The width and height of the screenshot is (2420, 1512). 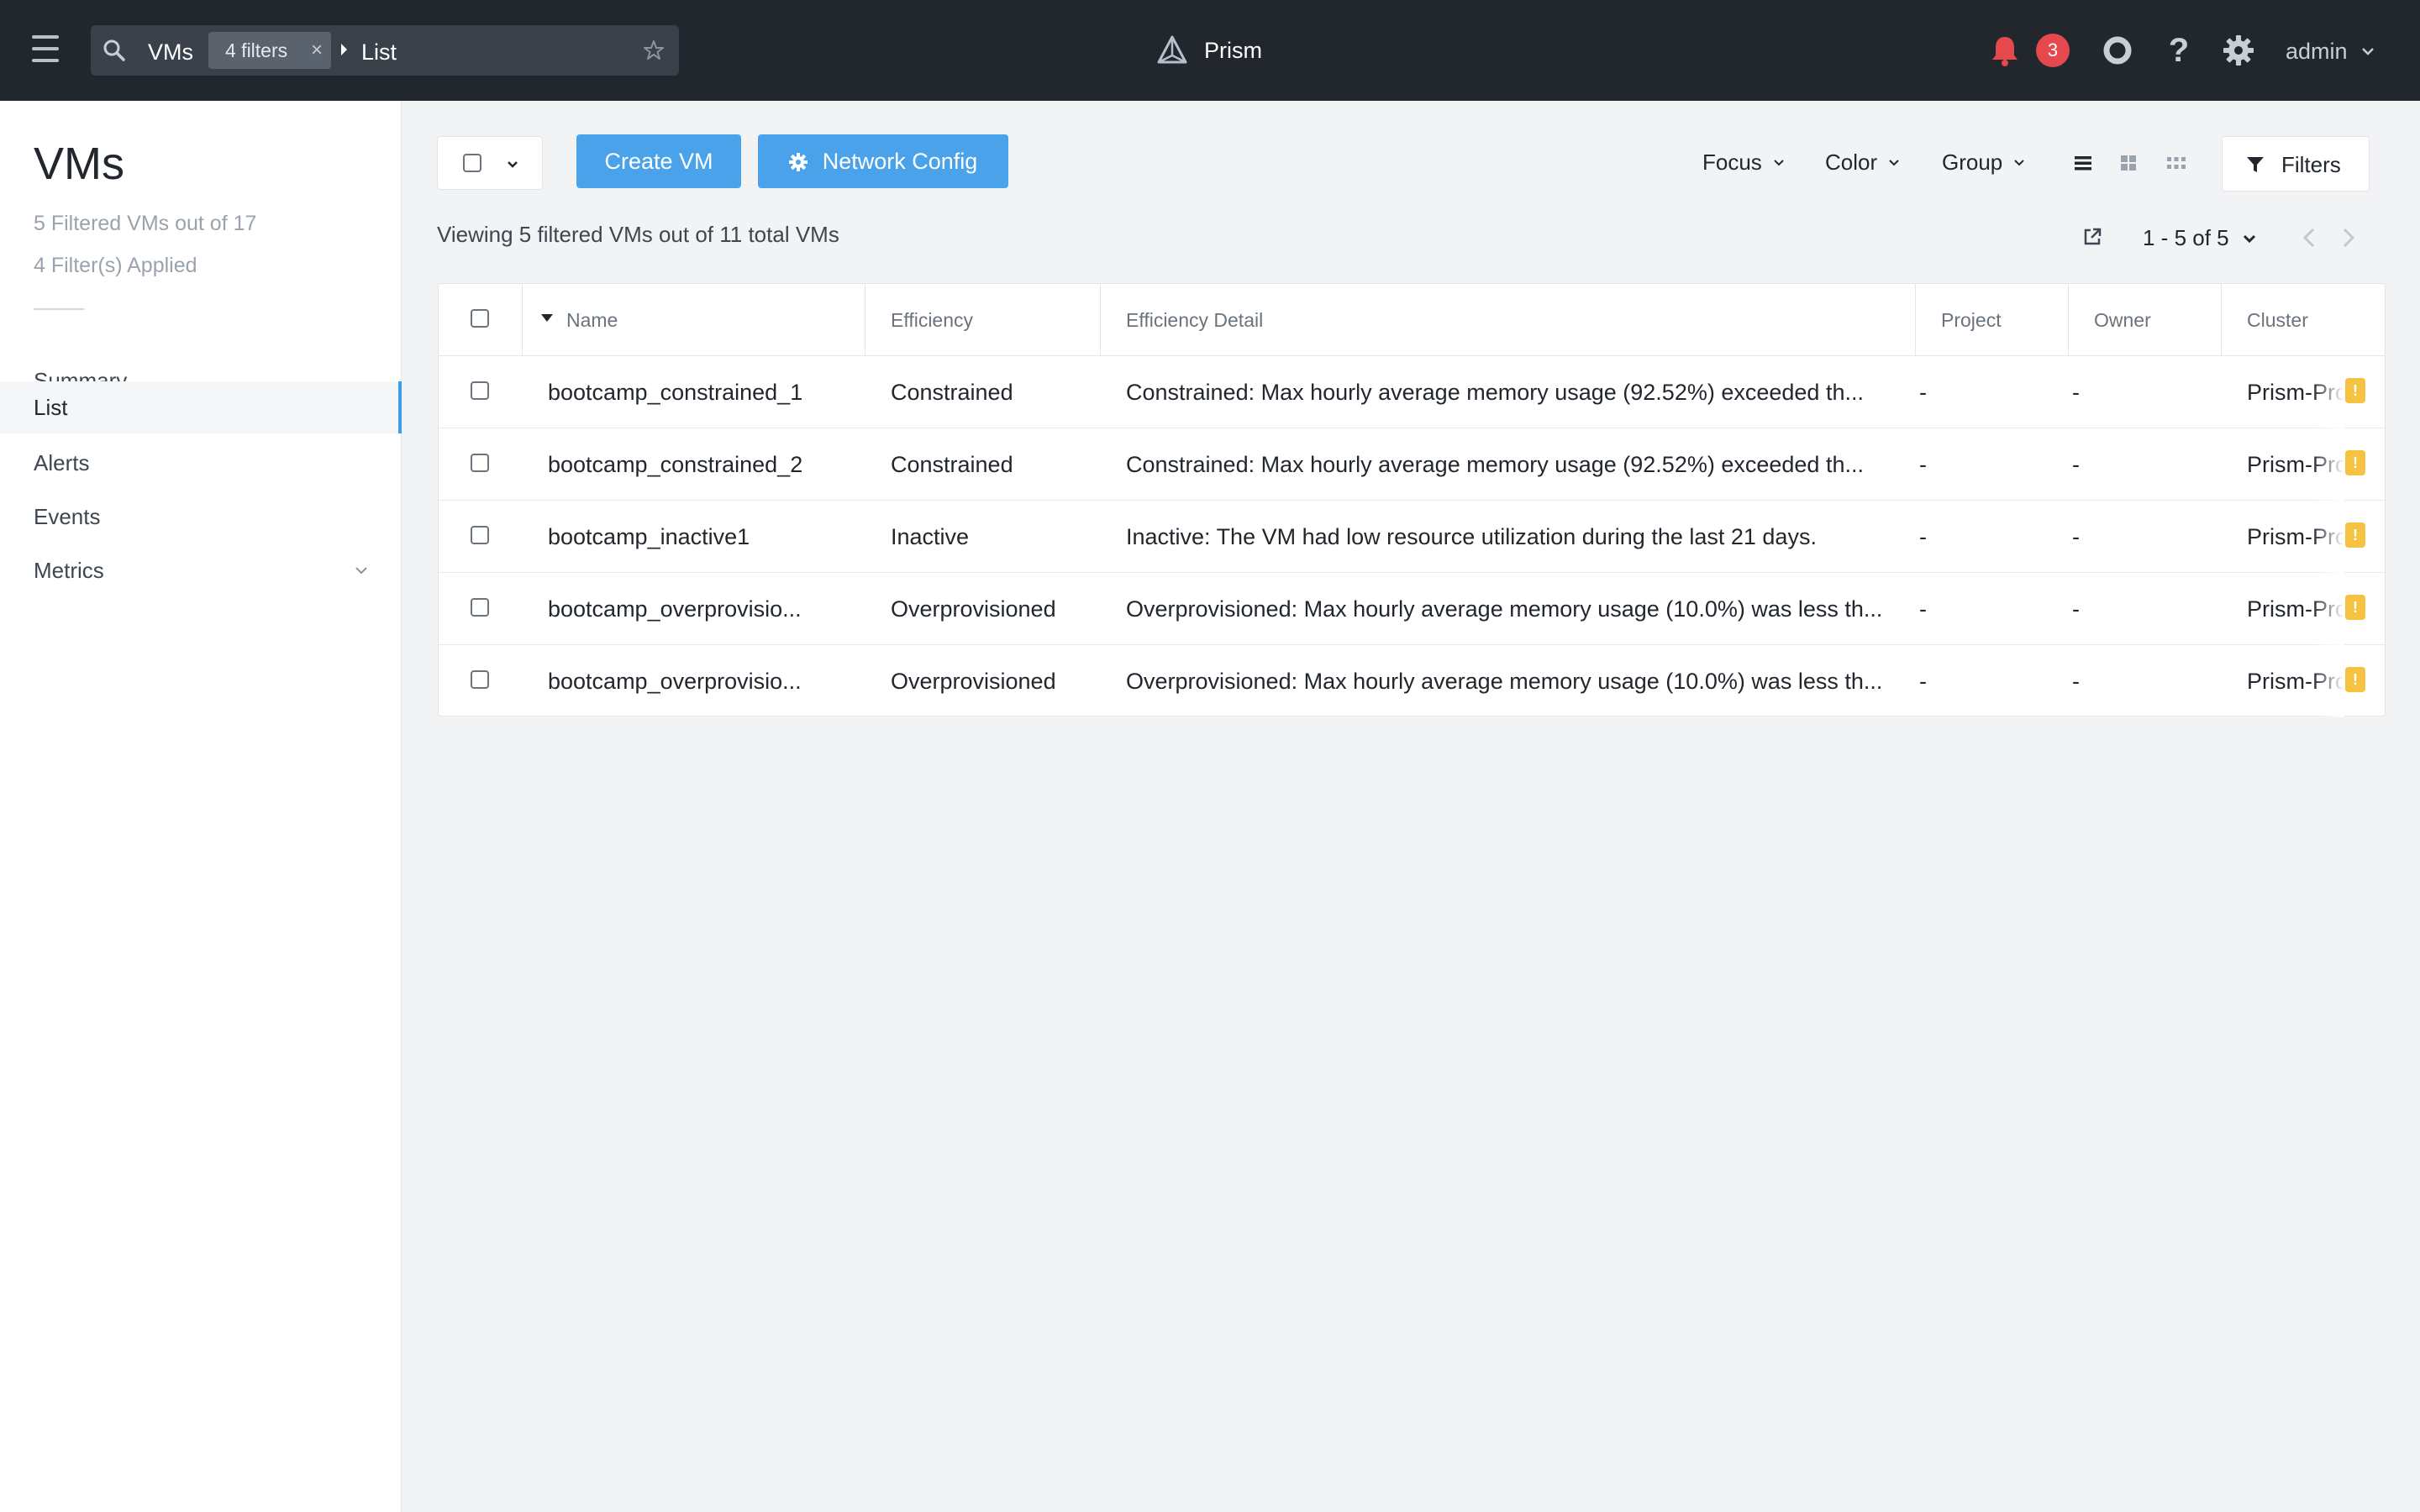 I want to click on column-header-efficiency: Efficiency, so click(x=983, y=320).